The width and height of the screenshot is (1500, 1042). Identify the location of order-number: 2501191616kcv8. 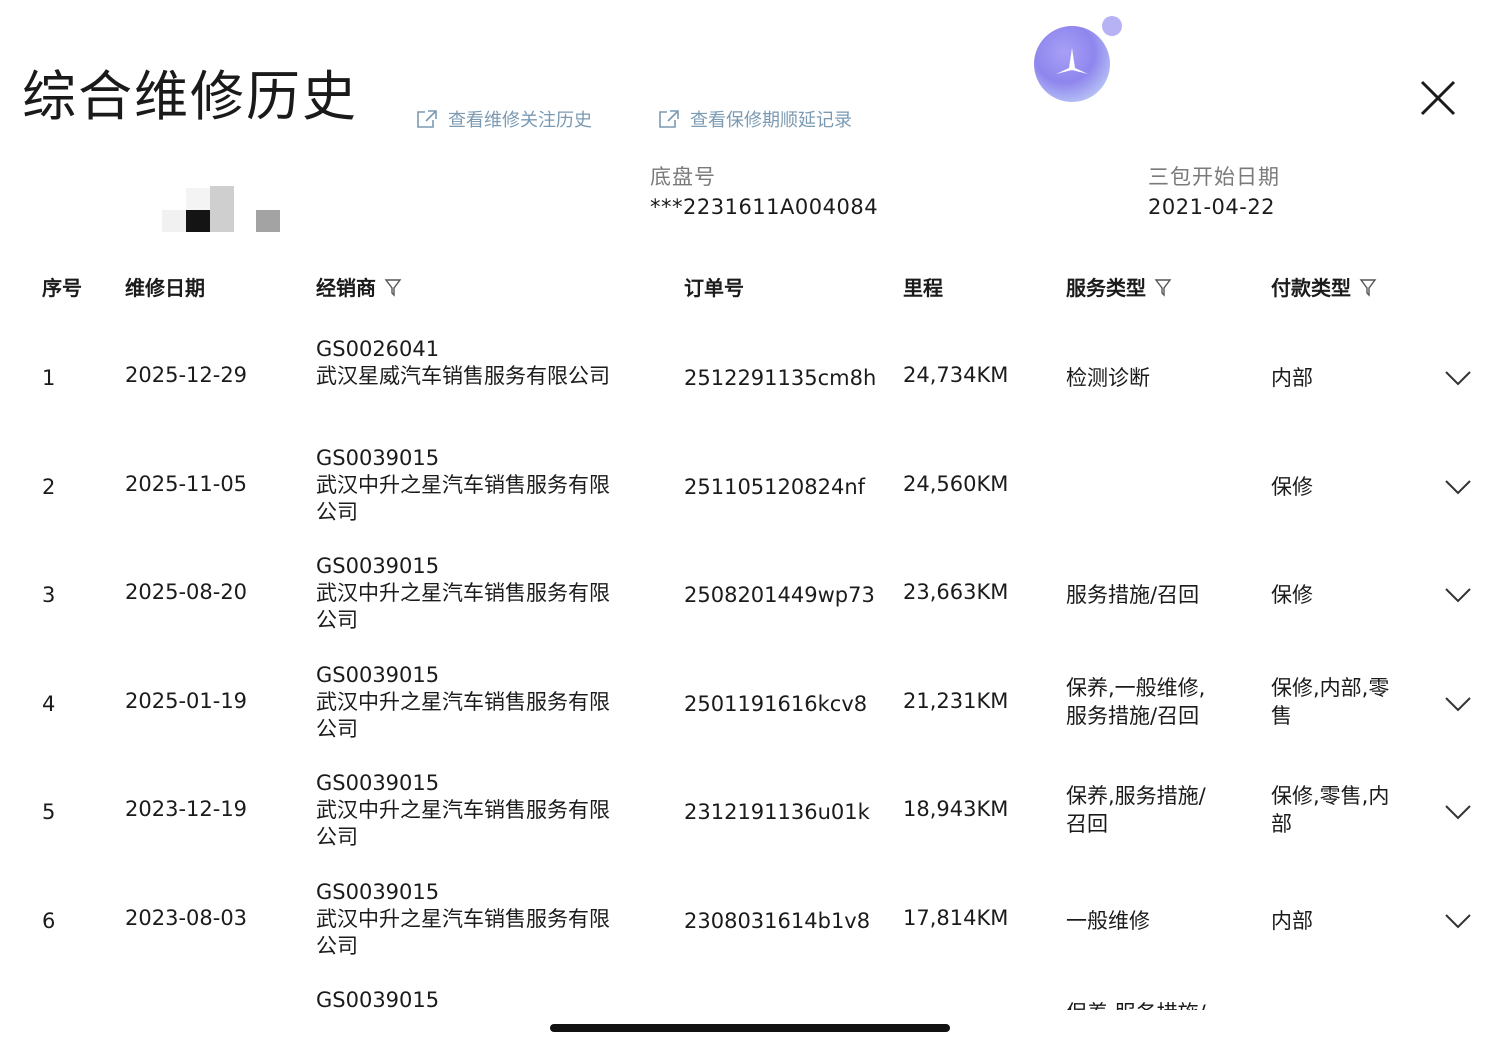
(776, 703).